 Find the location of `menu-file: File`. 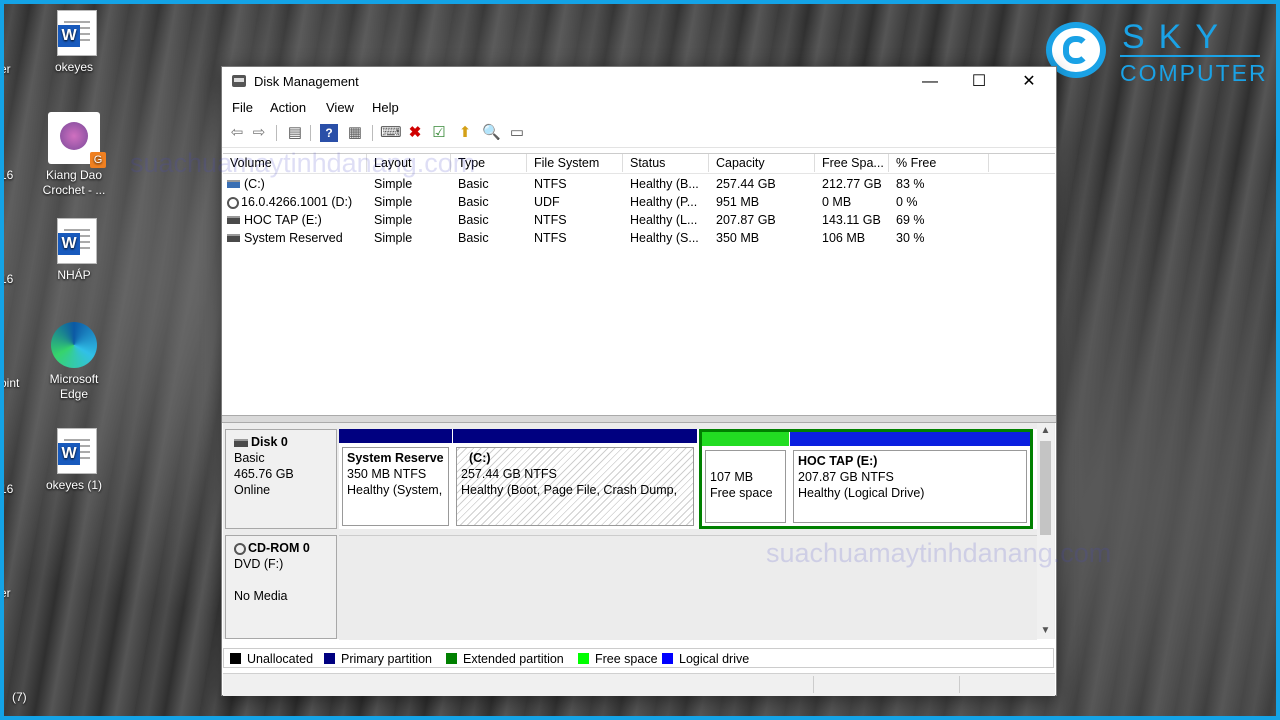

menu-file: File is located at coordinates (242, 107).